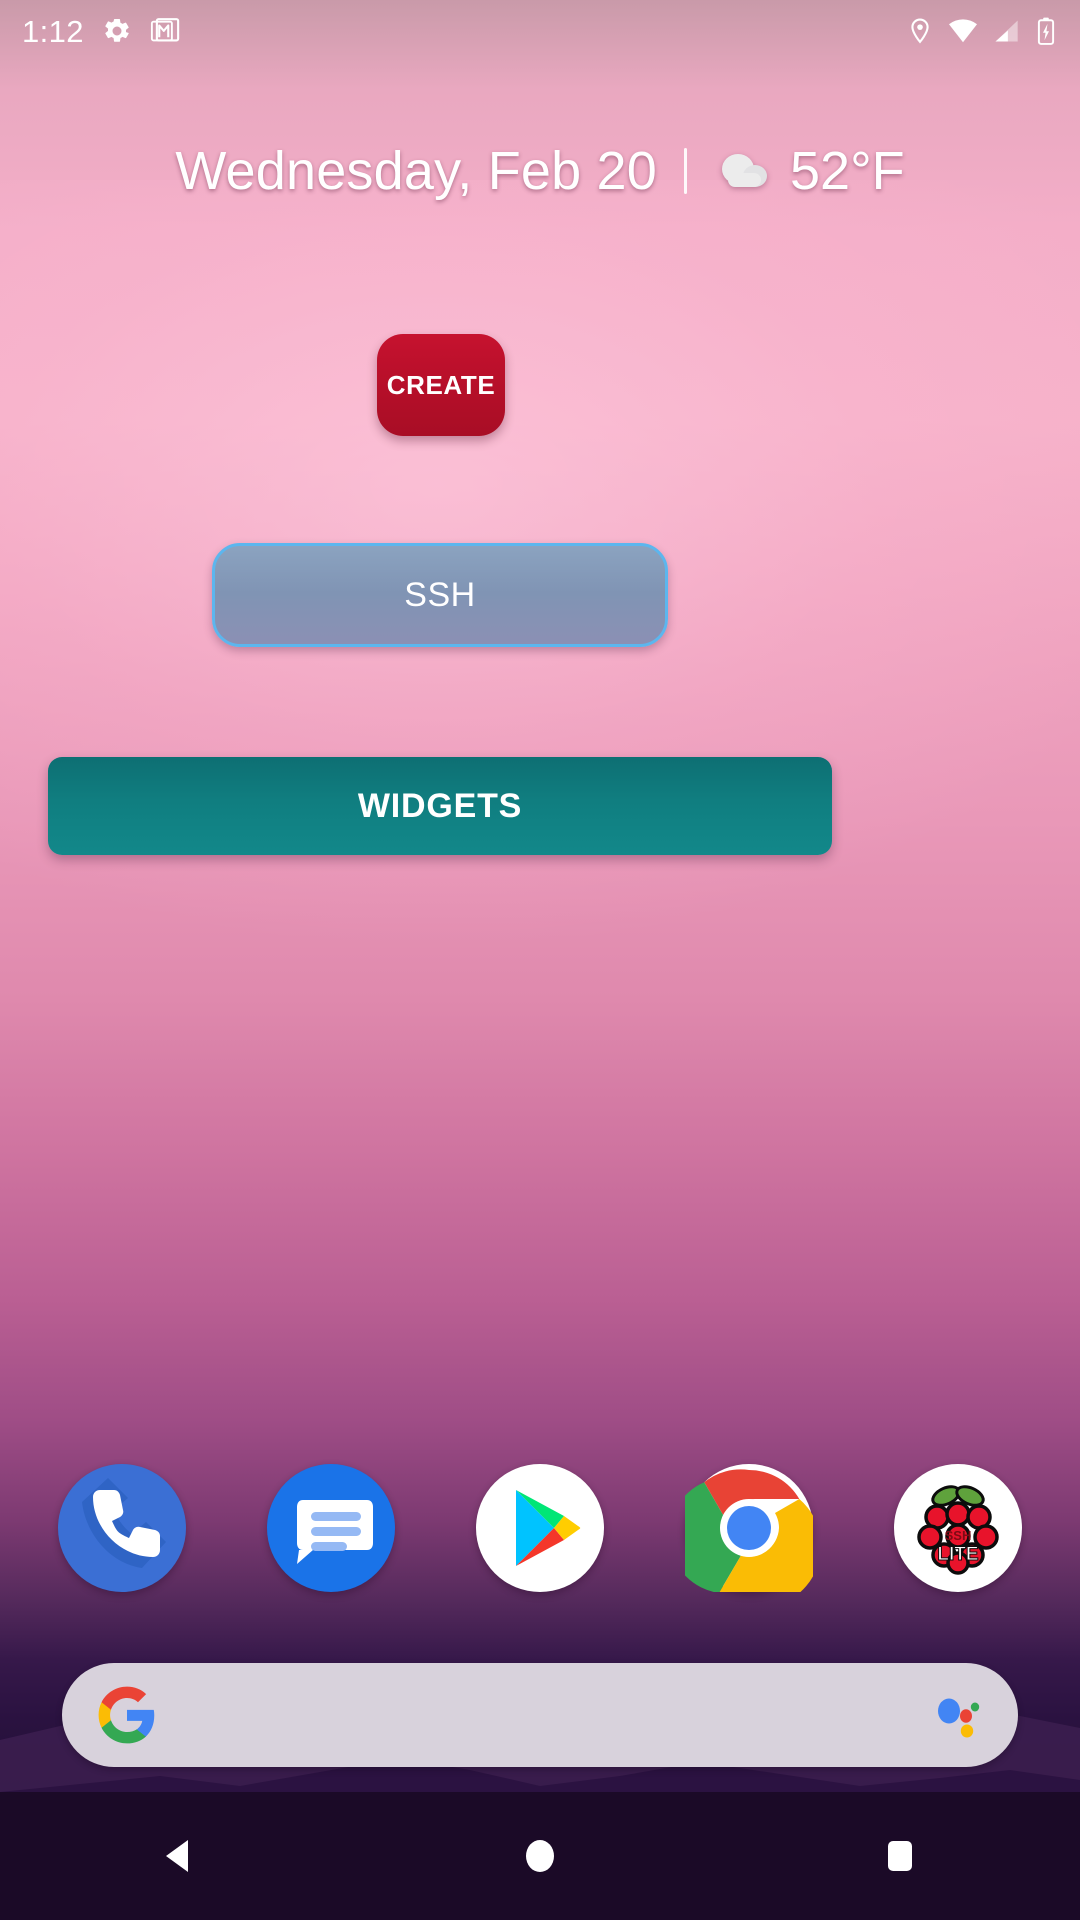 This screenshot has width=1080, height=1920. I want to click on widgets-widget: WIDGETS, so click(440, 806).